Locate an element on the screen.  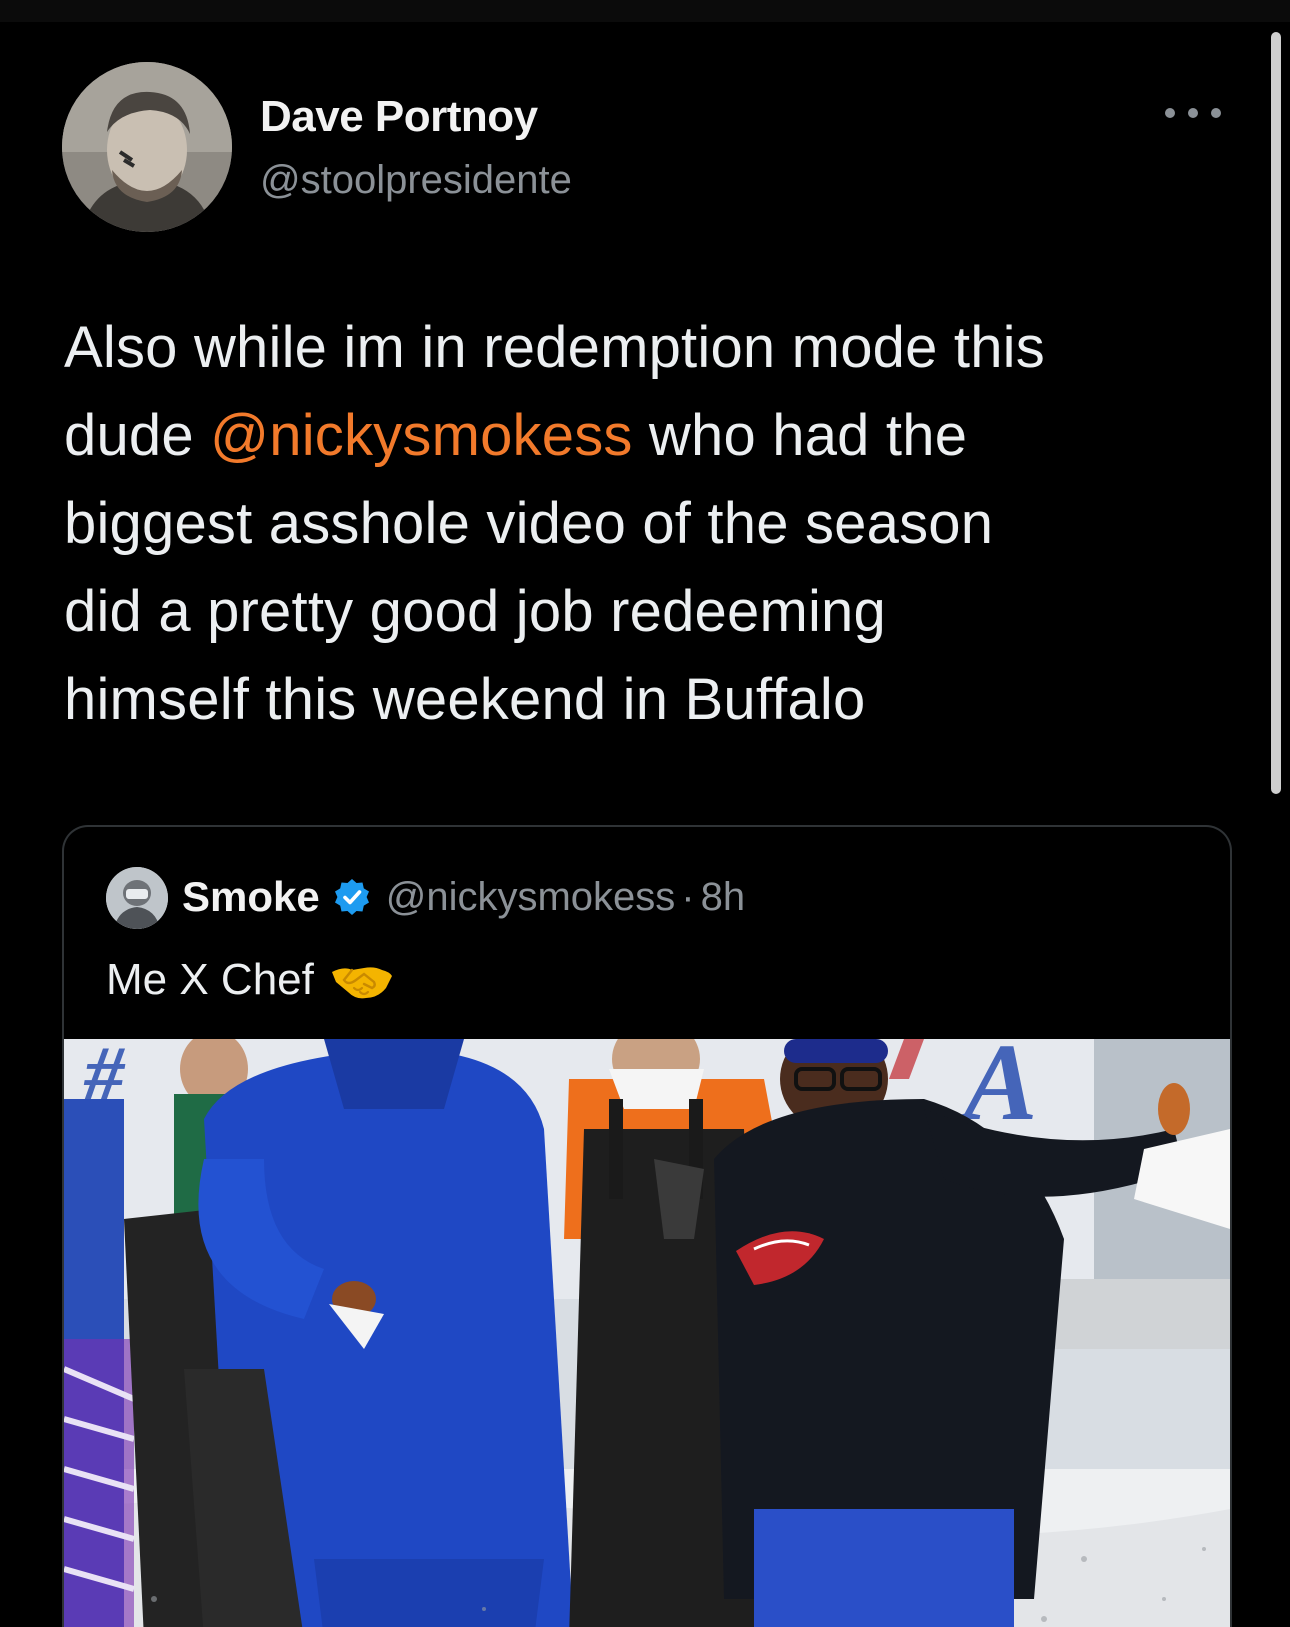
handshake-icon is located at coordinates (362, 980).